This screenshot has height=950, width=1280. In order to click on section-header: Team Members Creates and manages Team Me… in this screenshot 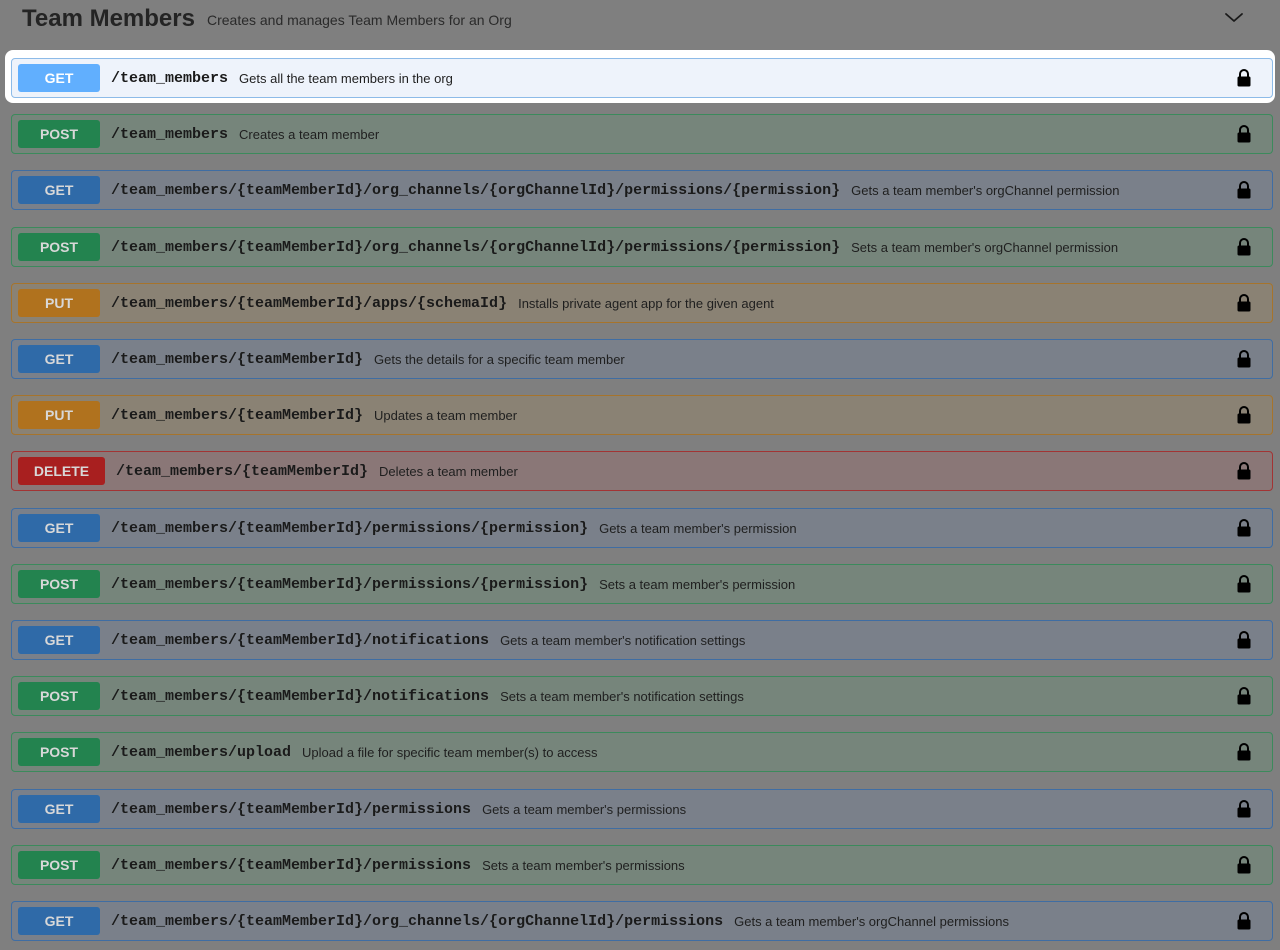, I will do `click(640, 19)`.